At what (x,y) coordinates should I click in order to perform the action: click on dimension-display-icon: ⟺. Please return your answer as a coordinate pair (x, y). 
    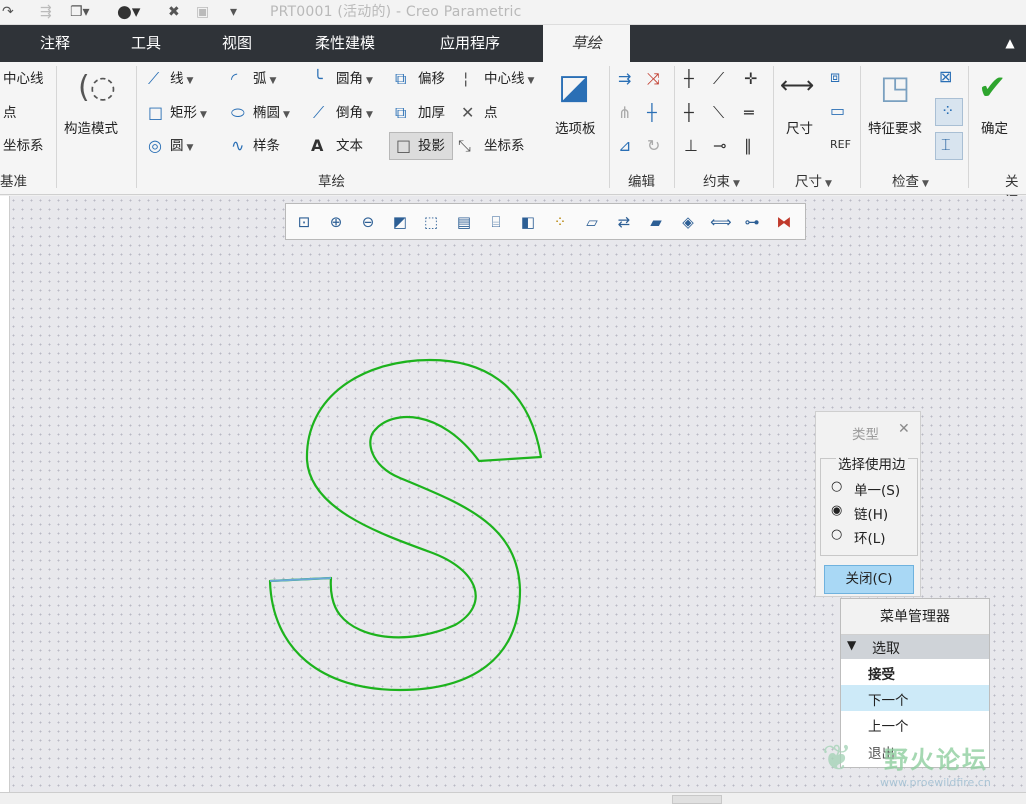
    Looking at the image, I should click on (721, 222).